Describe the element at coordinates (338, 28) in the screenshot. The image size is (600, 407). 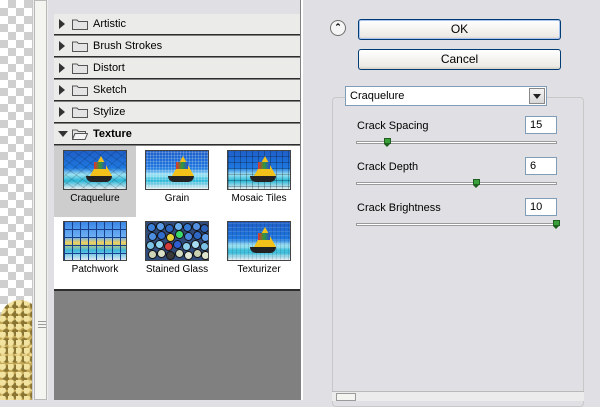
I see `collapse-gallery-chevron-up-icon: ⌃` at that location.